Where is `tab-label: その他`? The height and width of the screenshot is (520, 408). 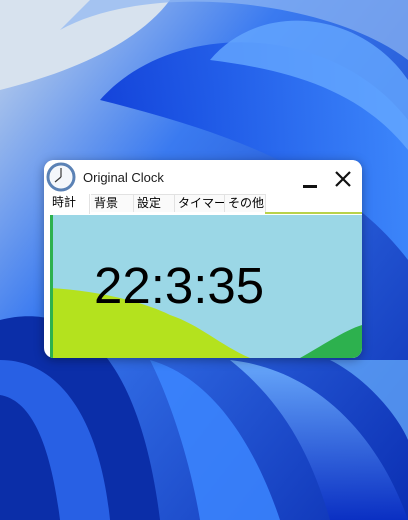
tab-label: その他 is located at coordinates (246, 203).